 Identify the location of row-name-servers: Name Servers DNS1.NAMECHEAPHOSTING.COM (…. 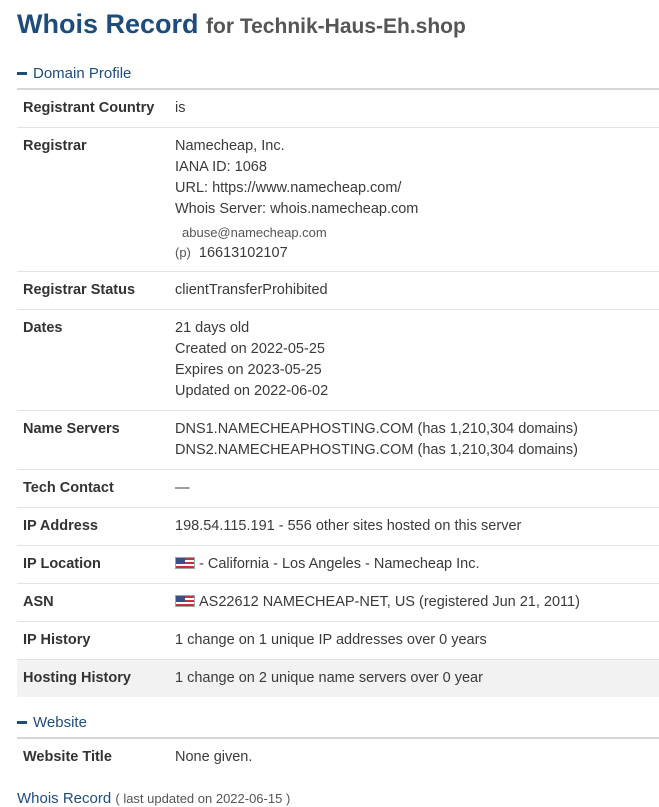
(338, 440).